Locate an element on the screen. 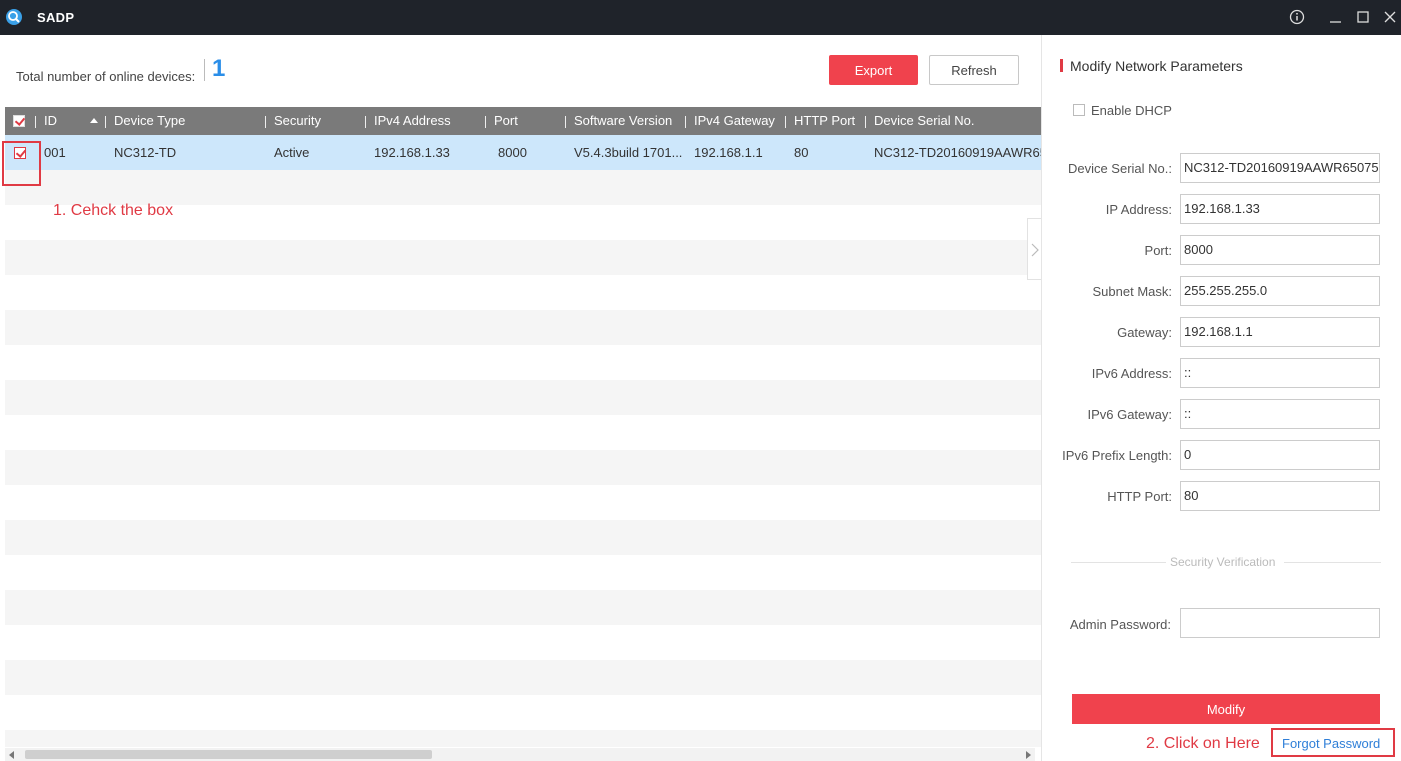 This screenshot has height=761, width=1401. select-all-checkbox is located at coordinates (19, 121).